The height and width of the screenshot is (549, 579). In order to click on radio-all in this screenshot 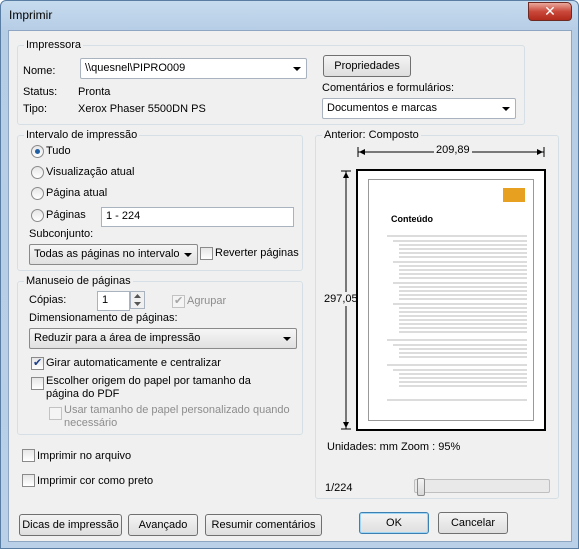, I will do `click(37, 151)`.